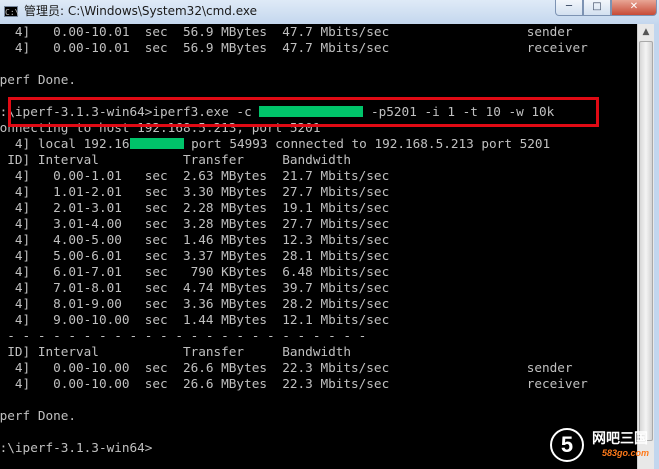  Describe the element at coordinates (620, 439) in the screenshot. I see `watermark-name: 网吧三国` at that location.